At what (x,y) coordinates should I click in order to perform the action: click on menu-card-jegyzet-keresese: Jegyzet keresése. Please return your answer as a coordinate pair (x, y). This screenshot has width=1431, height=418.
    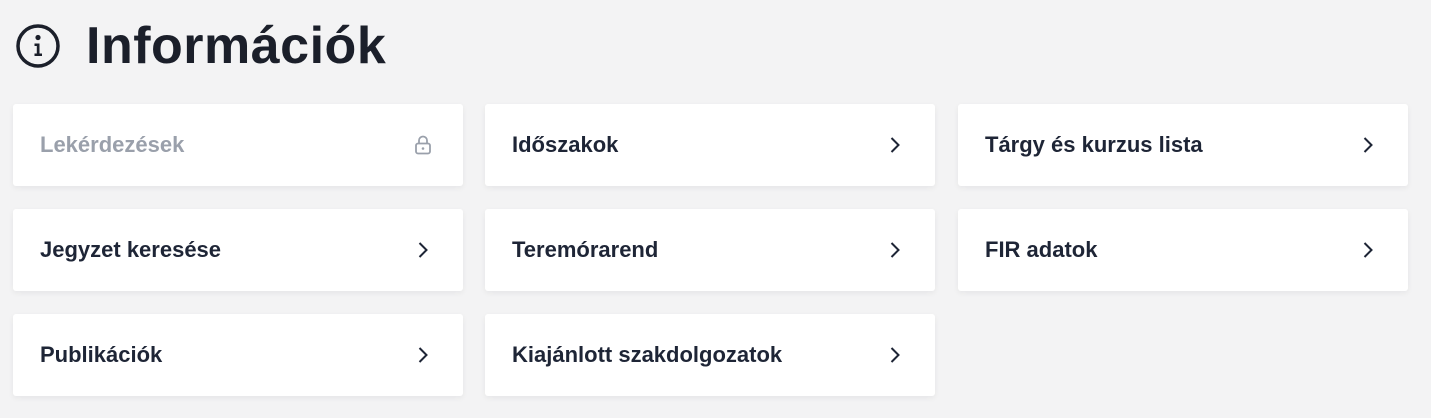
    Looking at the image, I should click on (238, 250).